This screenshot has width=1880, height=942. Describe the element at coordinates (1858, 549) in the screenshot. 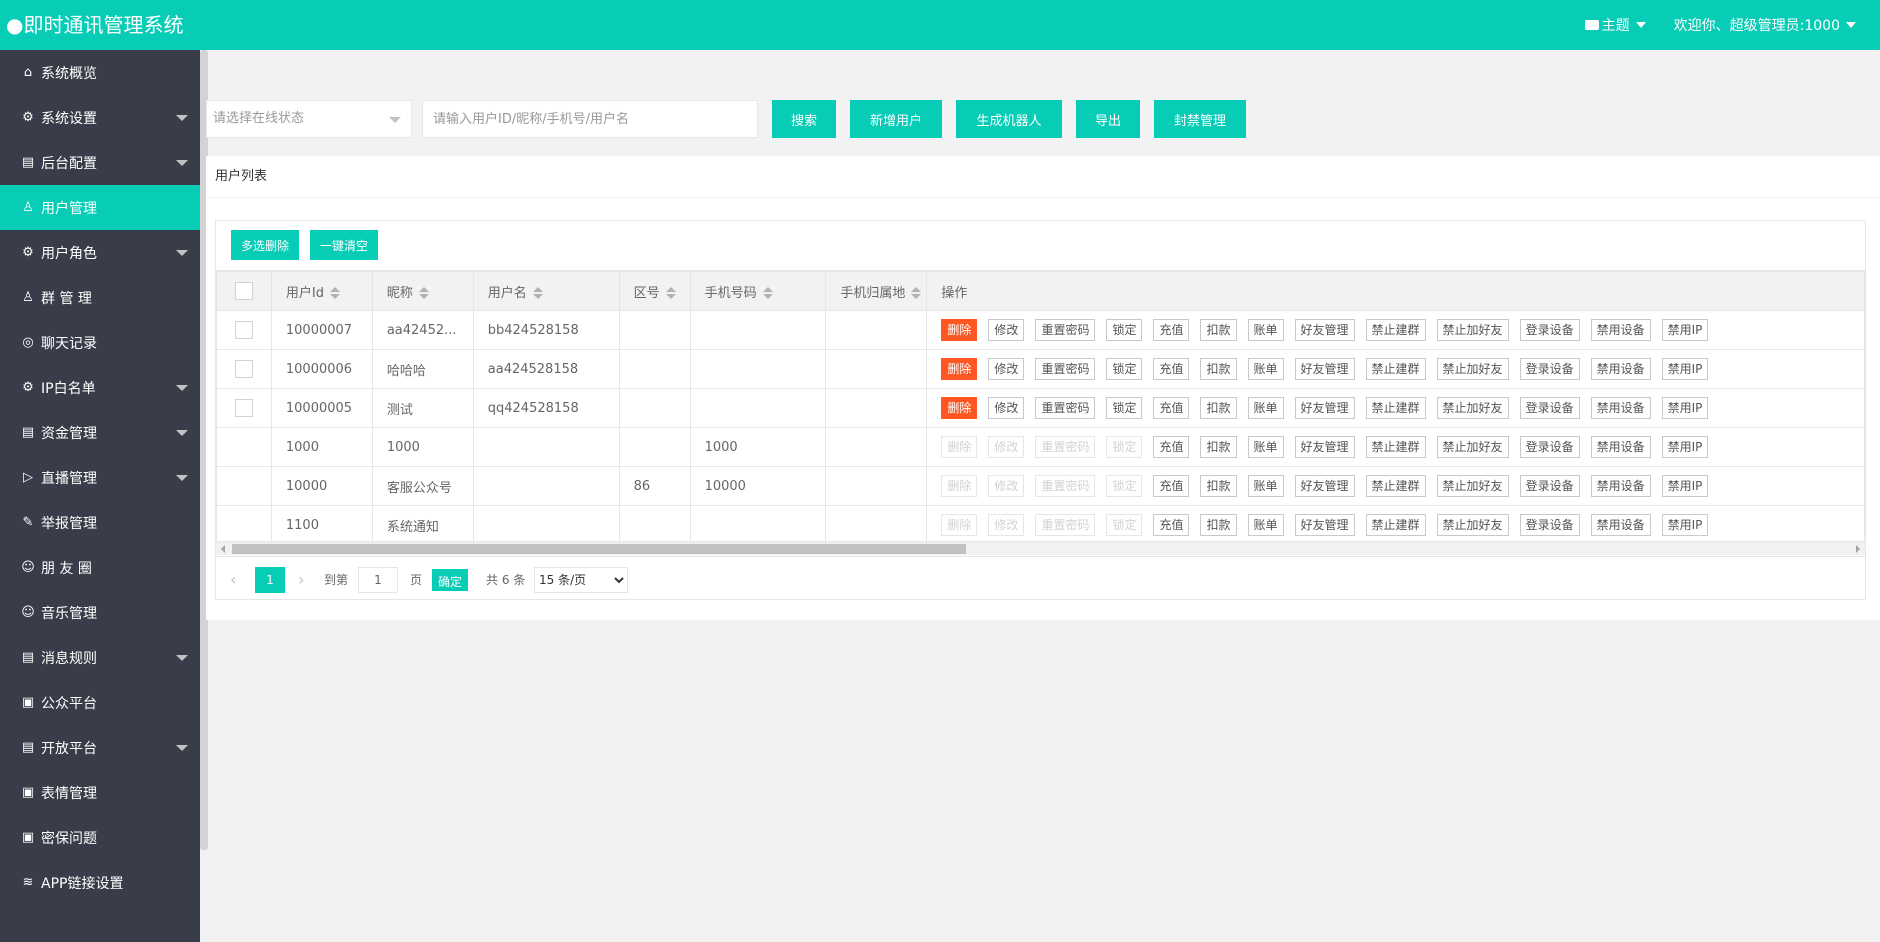

I see `scroll-right-icon` at that location.